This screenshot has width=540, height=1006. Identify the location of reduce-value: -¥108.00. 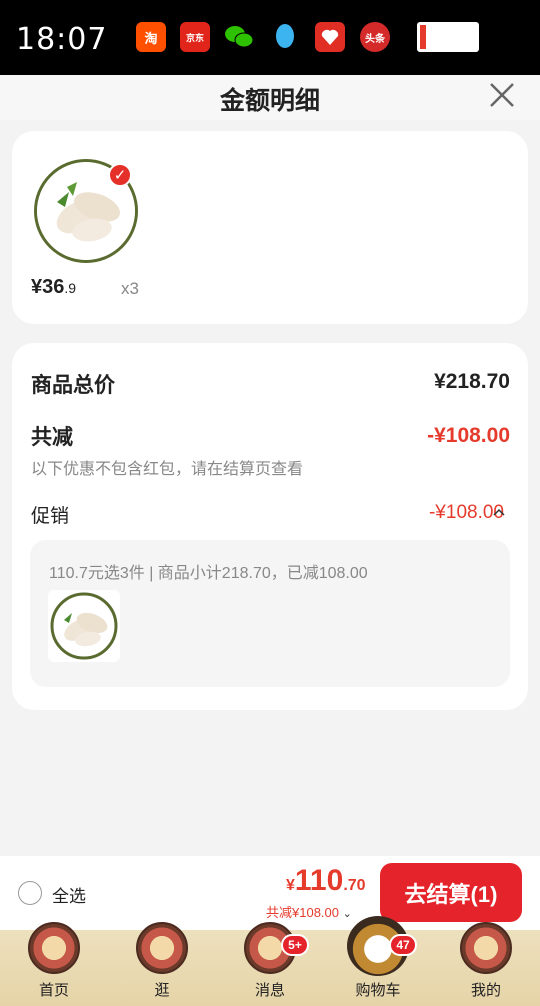
(468, 435).